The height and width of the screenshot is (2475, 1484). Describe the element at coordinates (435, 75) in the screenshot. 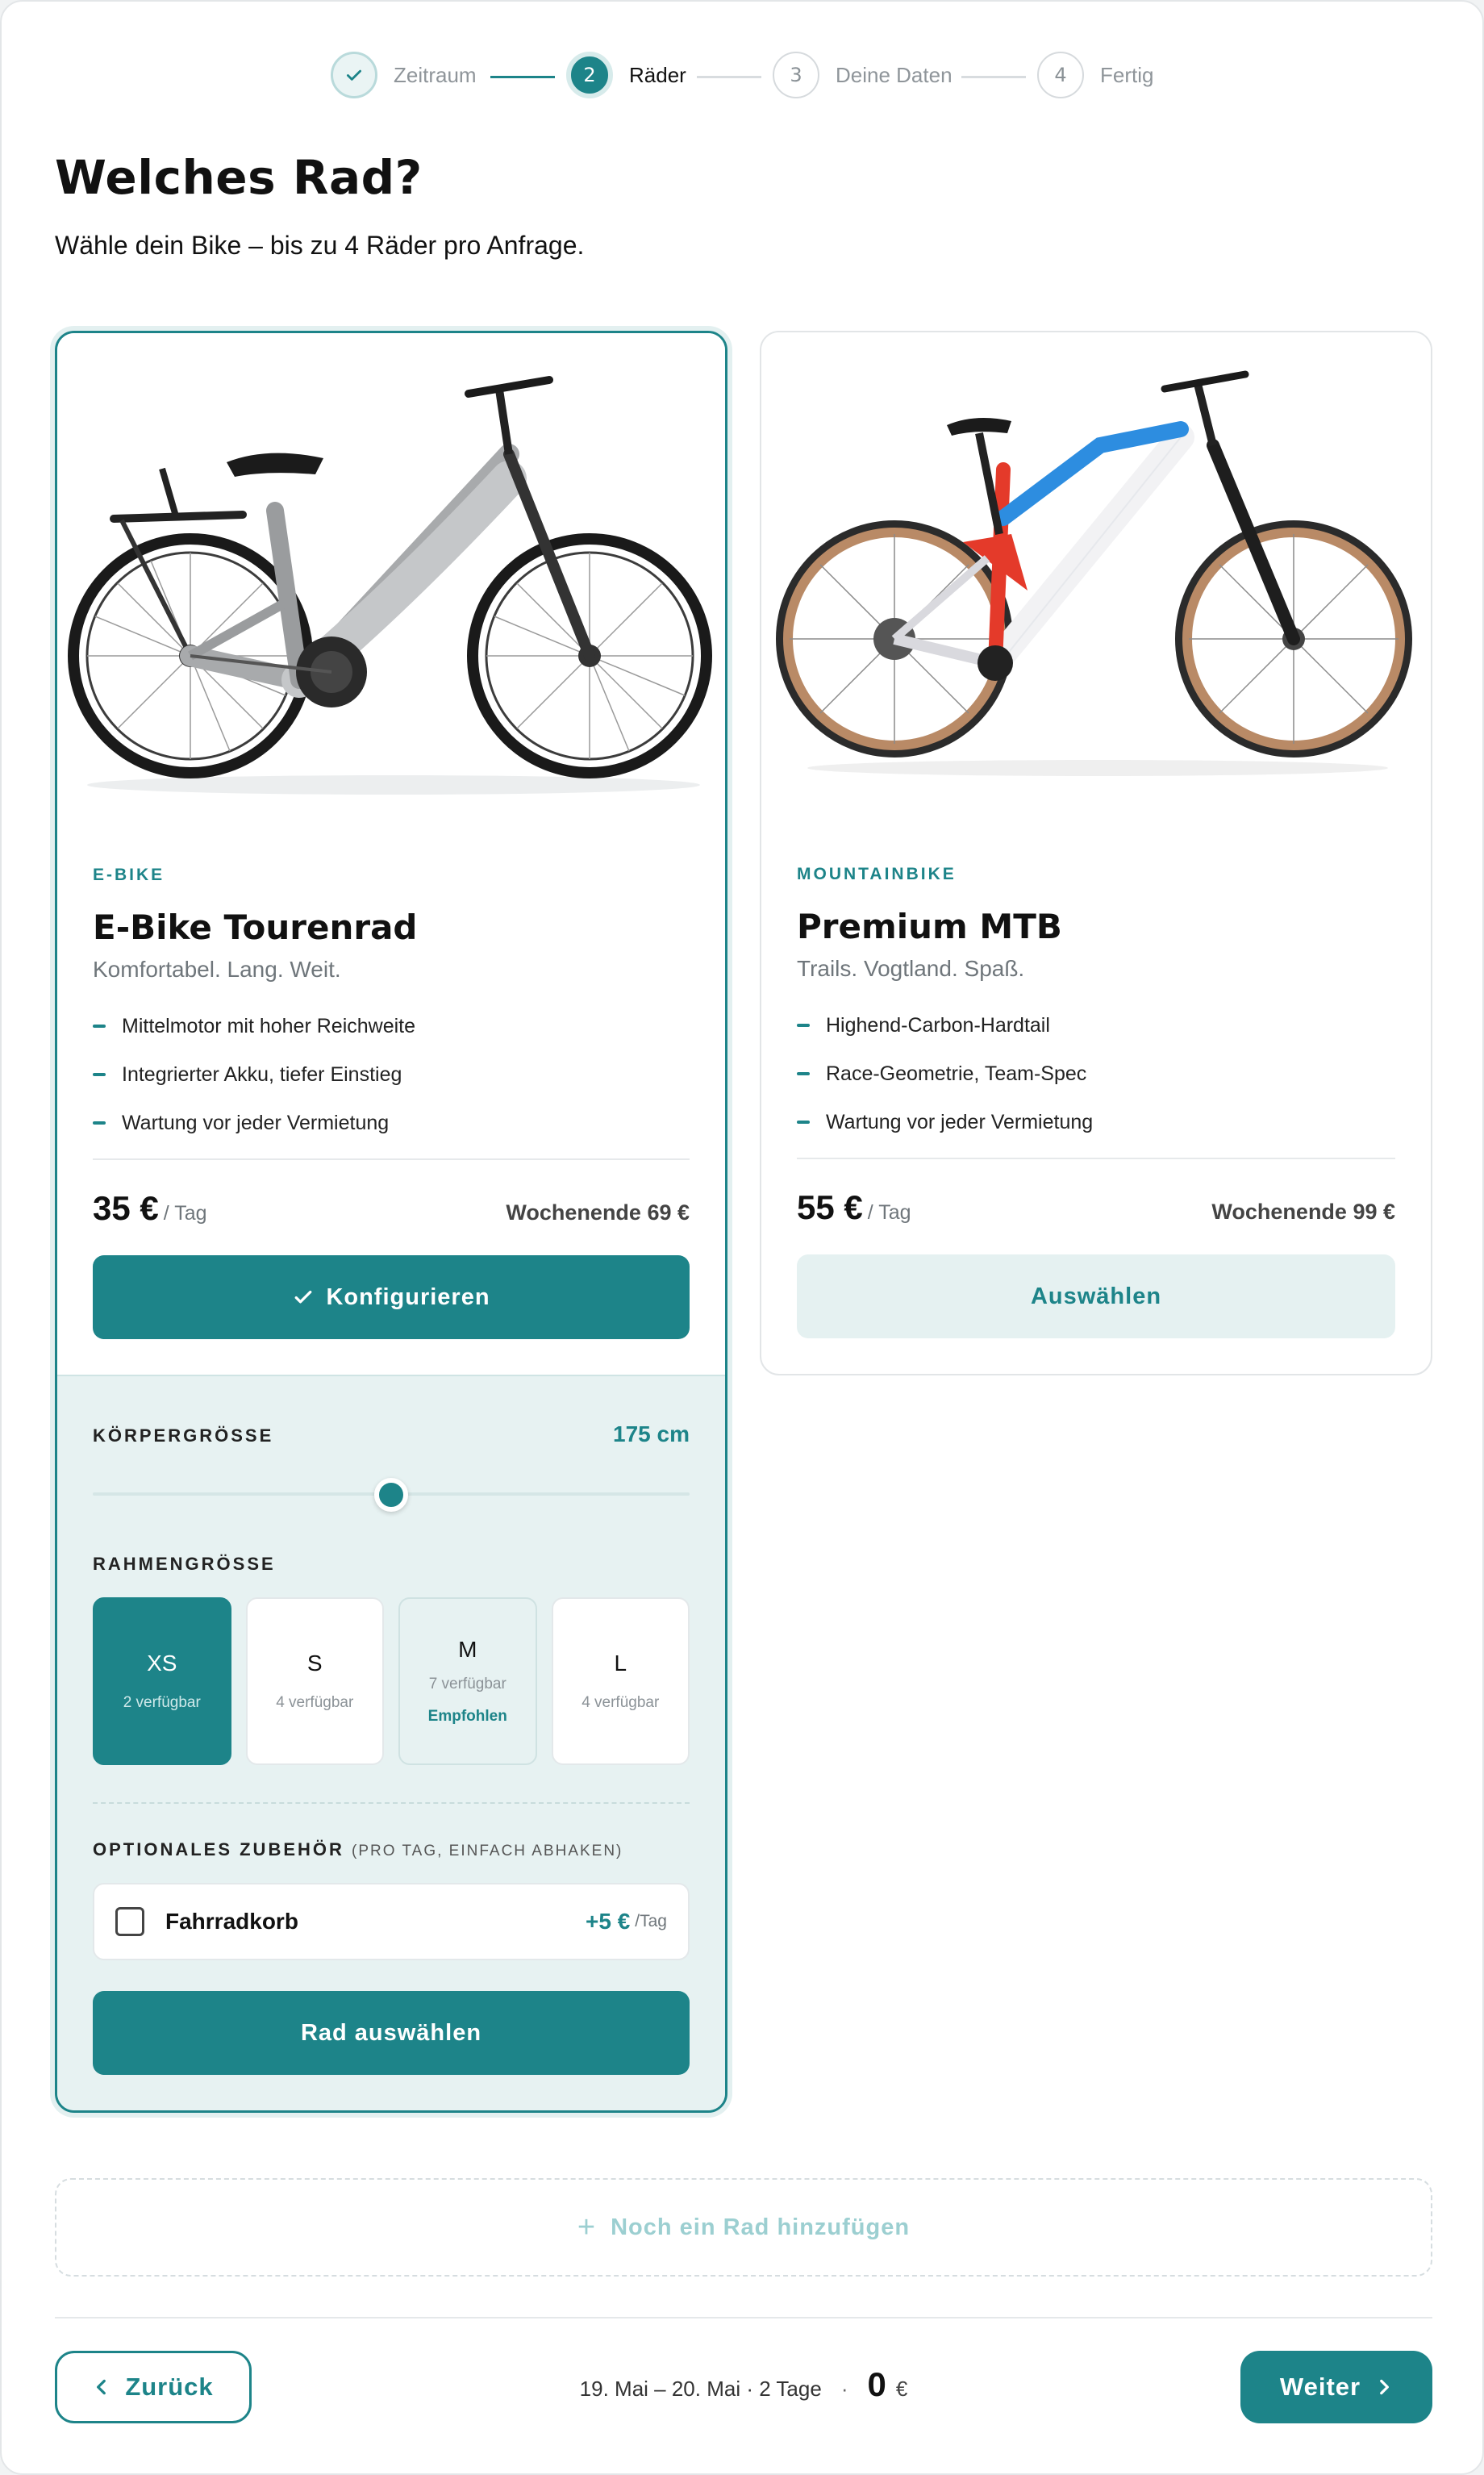

I see `step-1-label: Zeitraum` at that location.